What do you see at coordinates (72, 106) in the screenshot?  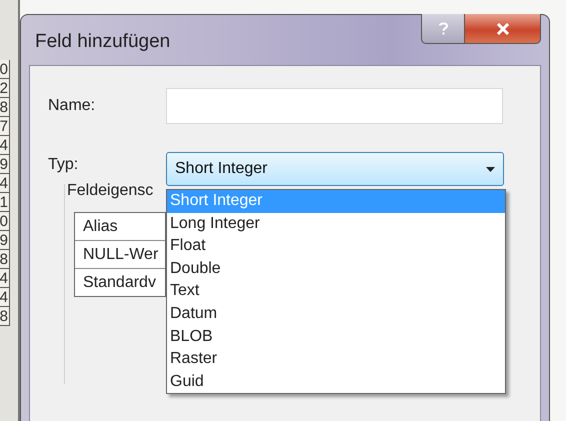 I see `name-label: Name:` at bounding box center [72, 106].